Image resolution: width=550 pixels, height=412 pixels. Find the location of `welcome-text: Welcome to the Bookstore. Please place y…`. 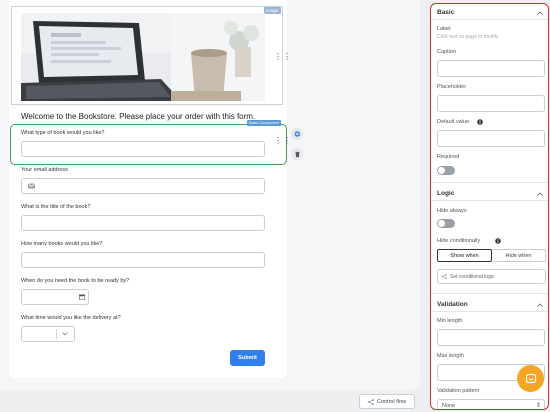

welcome-text: Welcome to the Bookstore. Please place y… is located at coordinates (138, 116).